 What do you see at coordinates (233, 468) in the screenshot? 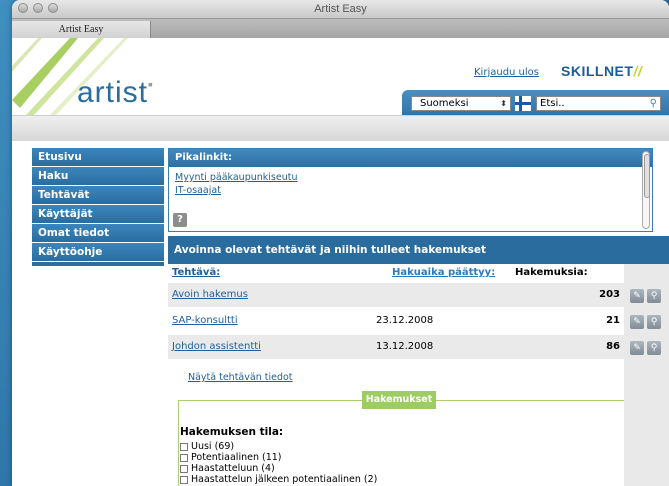
I see `status-option-label: Haastatteluun (4)` at bounding box center [233, 468].